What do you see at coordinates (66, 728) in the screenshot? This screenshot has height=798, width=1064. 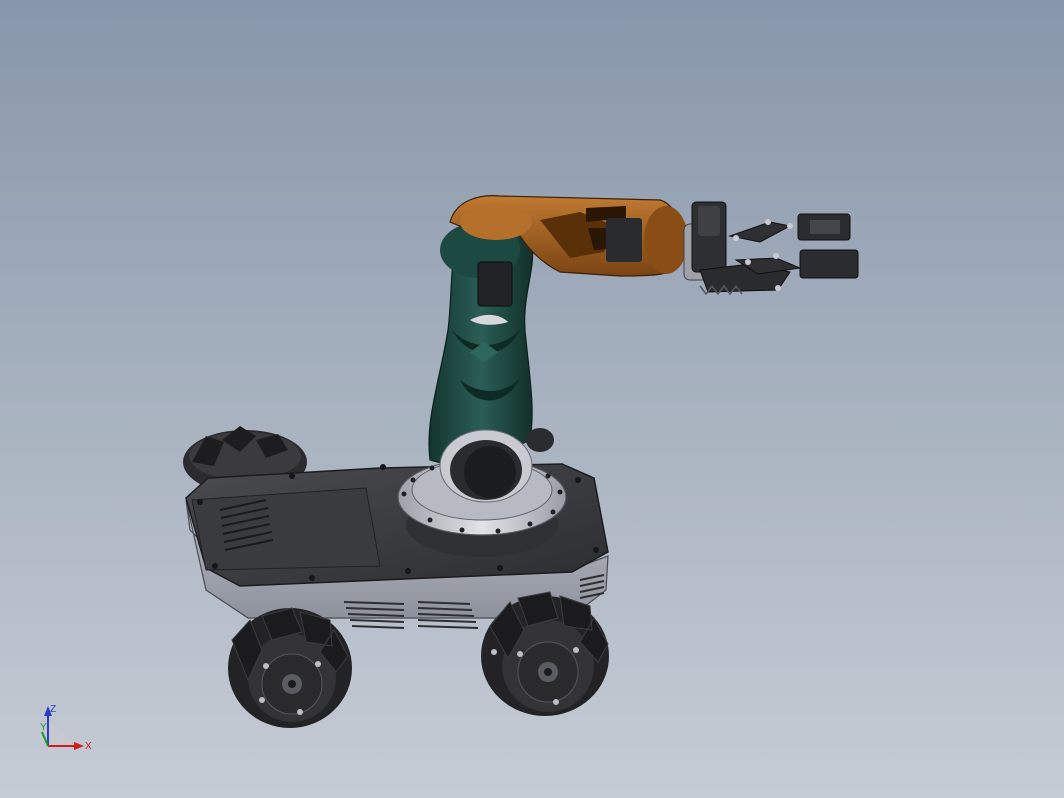 I see `axis-triad: Z Y X` at bounding box center [66, 728].